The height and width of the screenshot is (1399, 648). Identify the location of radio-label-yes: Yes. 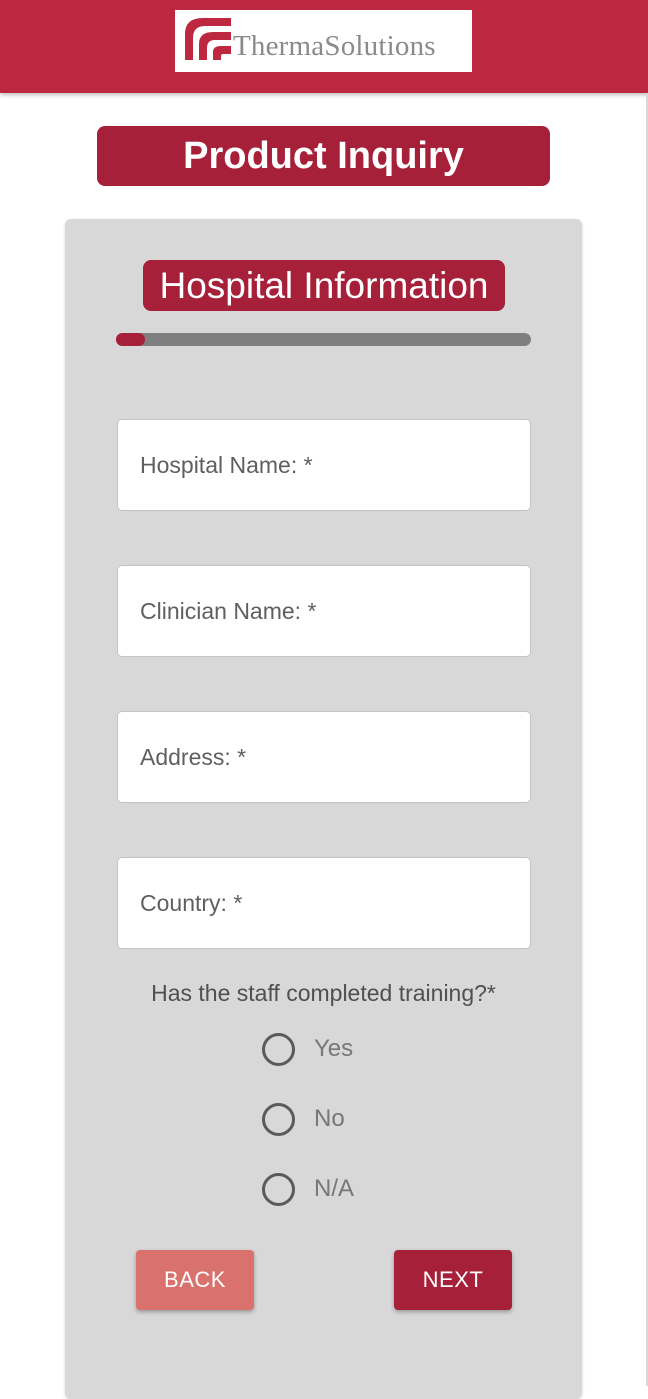
(334, 1048).